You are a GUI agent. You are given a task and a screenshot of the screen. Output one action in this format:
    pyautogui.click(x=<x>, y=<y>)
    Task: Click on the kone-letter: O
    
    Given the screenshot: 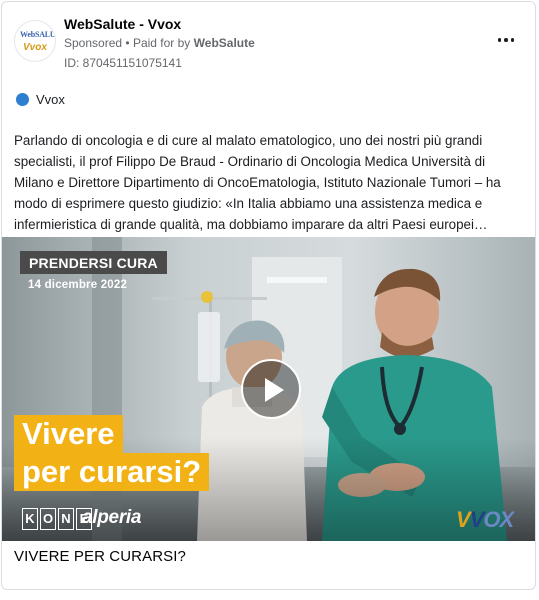 What is the action you would take?
    pyautogui.click(x=48, y=519)
    